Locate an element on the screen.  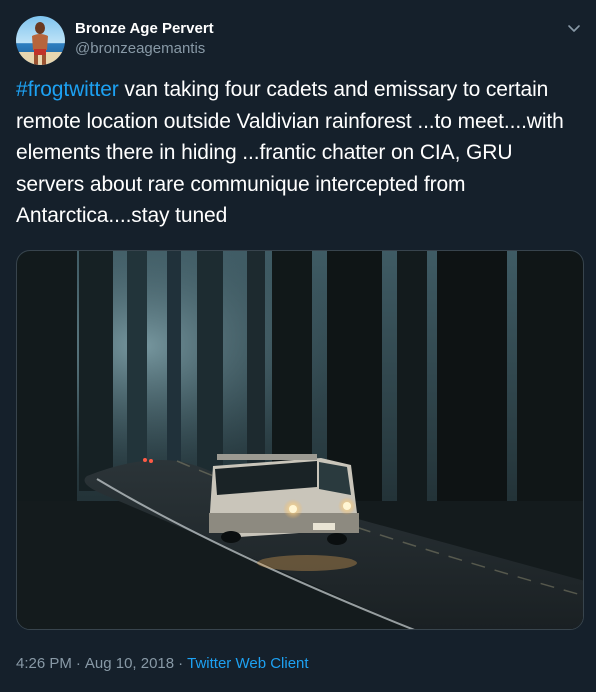
tweet-date: Aug 10, 2018 is located at coordinates (129, 663).